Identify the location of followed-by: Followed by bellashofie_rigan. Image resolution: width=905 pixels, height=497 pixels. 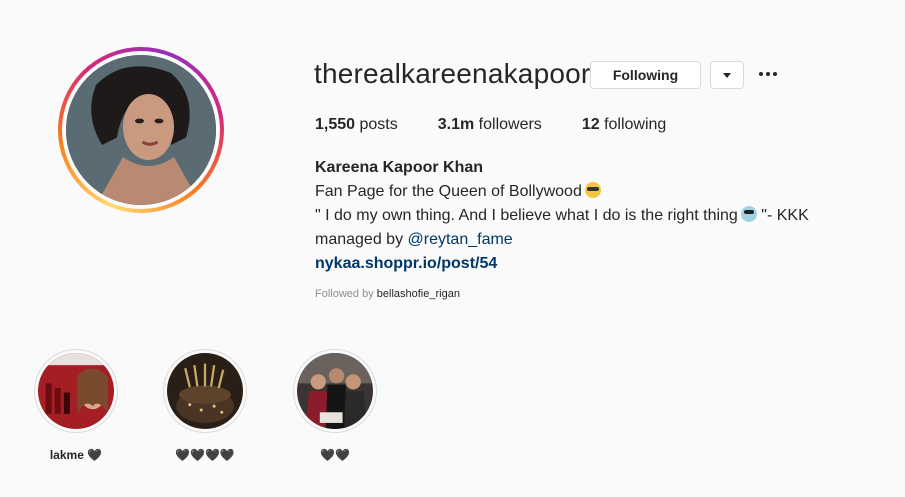
(387, 294).